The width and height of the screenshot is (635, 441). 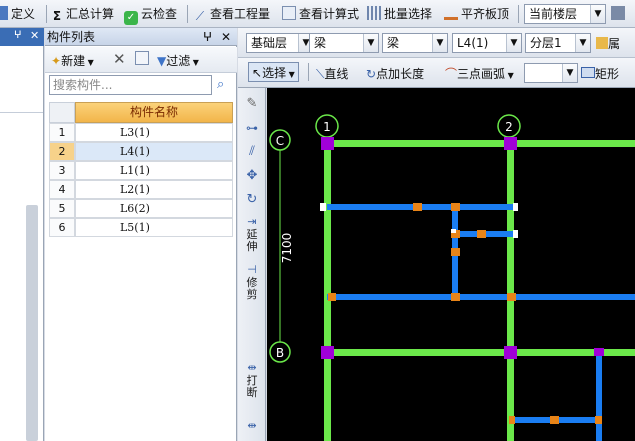 I want to click on pencil-icon: ✎, so click(x=252, y=103).